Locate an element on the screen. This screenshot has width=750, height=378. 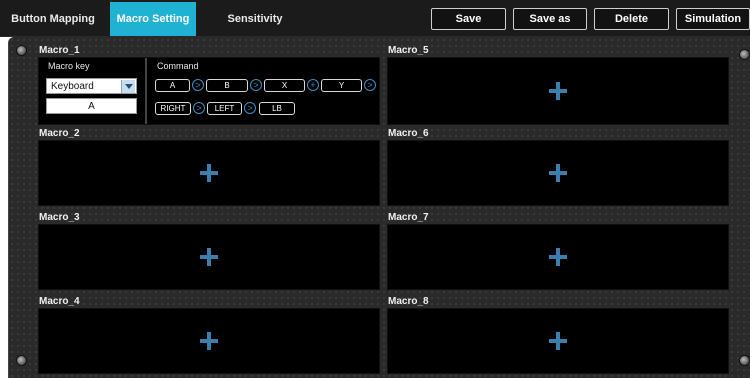
macro-key-type-value: Keyboard is located at coordinates (72, 86).